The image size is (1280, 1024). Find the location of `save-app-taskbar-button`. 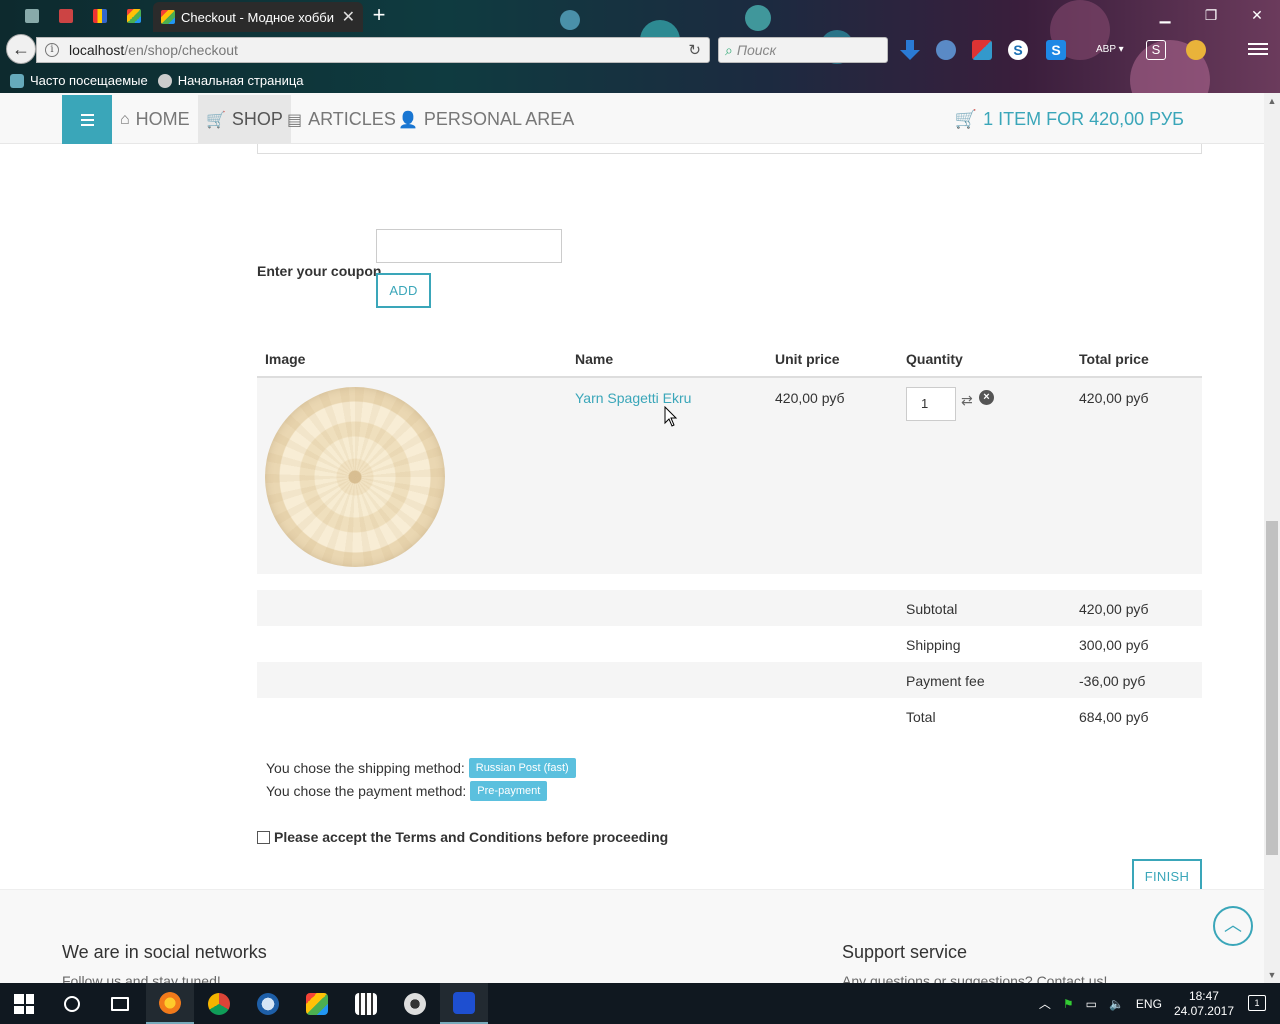

save-app-taskbar-button is located at coordinates (464, 1003).